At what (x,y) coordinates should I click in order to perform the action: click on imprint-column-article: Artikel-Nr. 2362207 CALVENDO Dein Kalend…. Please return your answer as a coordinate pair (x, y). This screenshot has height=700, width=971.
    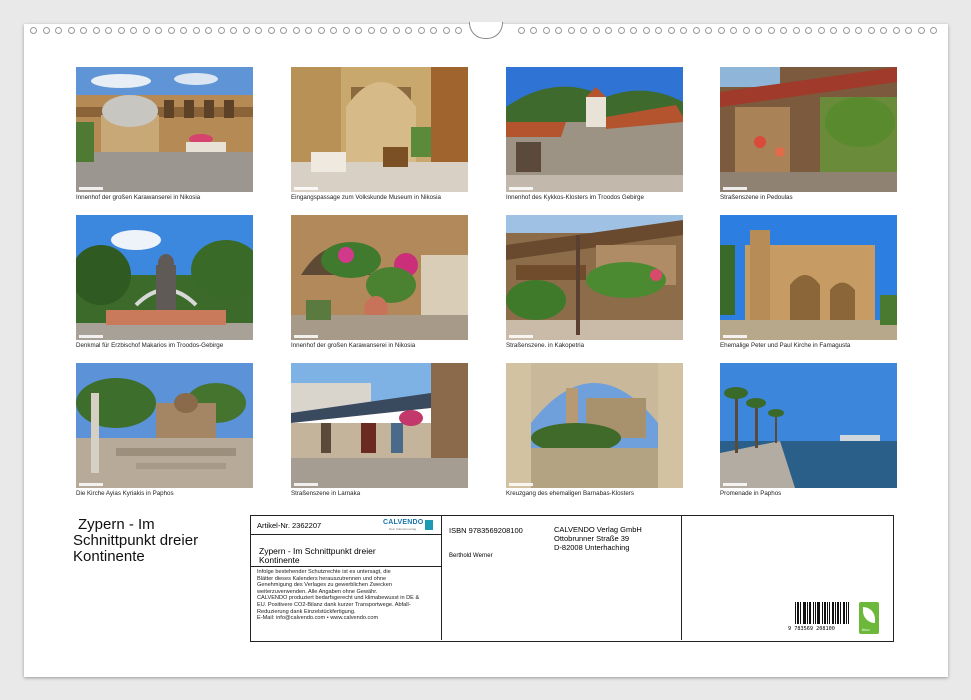
    Looking at the image, I should click on (346, 578).